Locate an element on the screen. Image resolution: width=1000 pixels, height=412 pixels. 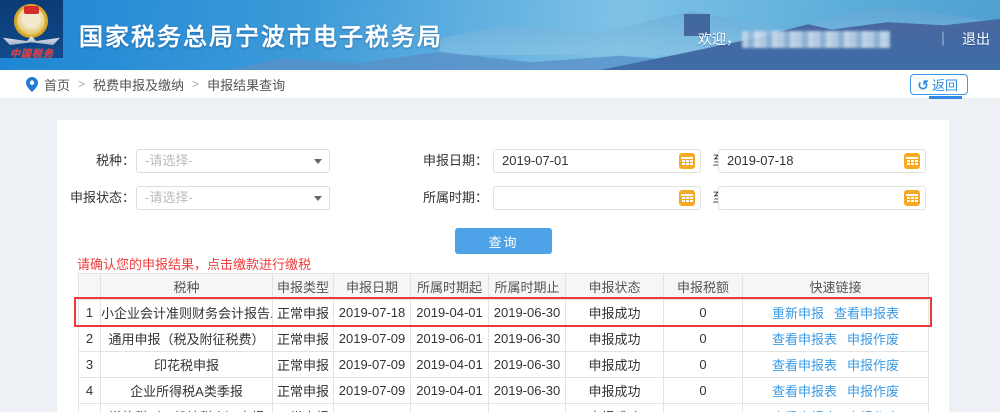
table-header: 税种 申报类型 申报日期 所属时期起 所属时期止 申报状态 申报税额 快速链接 is located at coordinates (503, 286).